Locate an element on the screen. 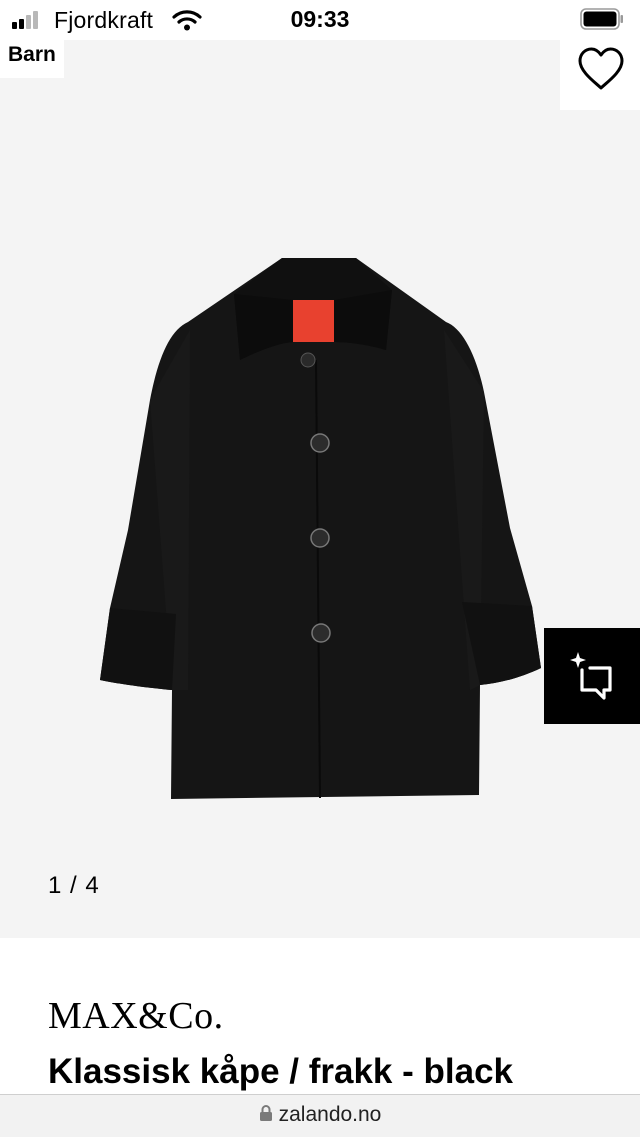 This screenshot has height=1137, width=640. product-info: MAX&Co. Klassisk kåpe / frakk - black is located at coordinates (320, 1016).